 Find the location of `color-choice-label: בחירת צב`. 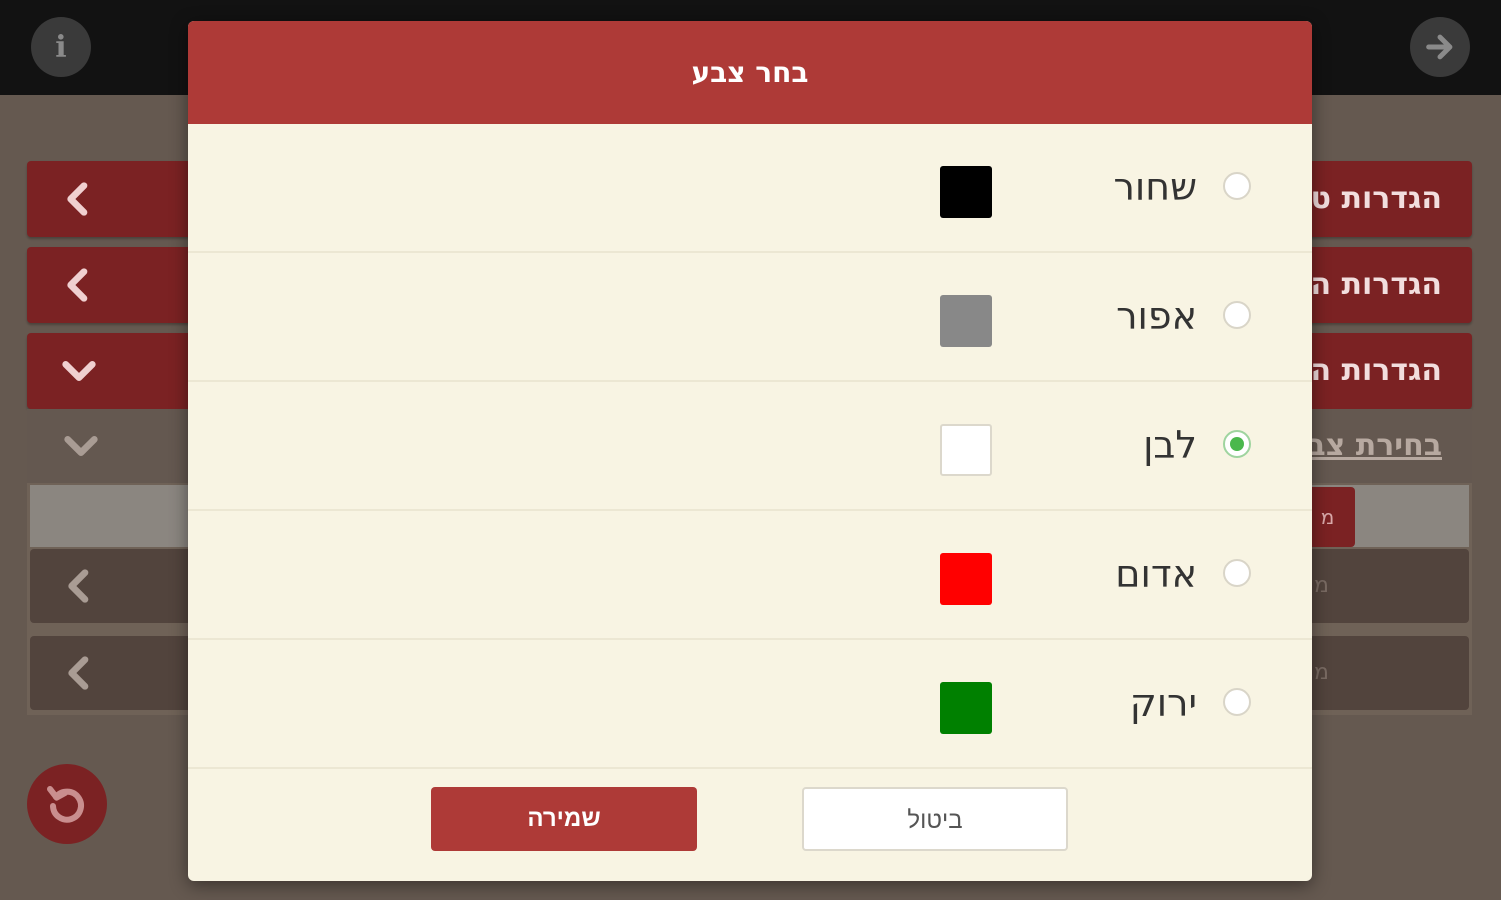

color-choice-label: בחירת צב is located at coordinates (1374, 445).